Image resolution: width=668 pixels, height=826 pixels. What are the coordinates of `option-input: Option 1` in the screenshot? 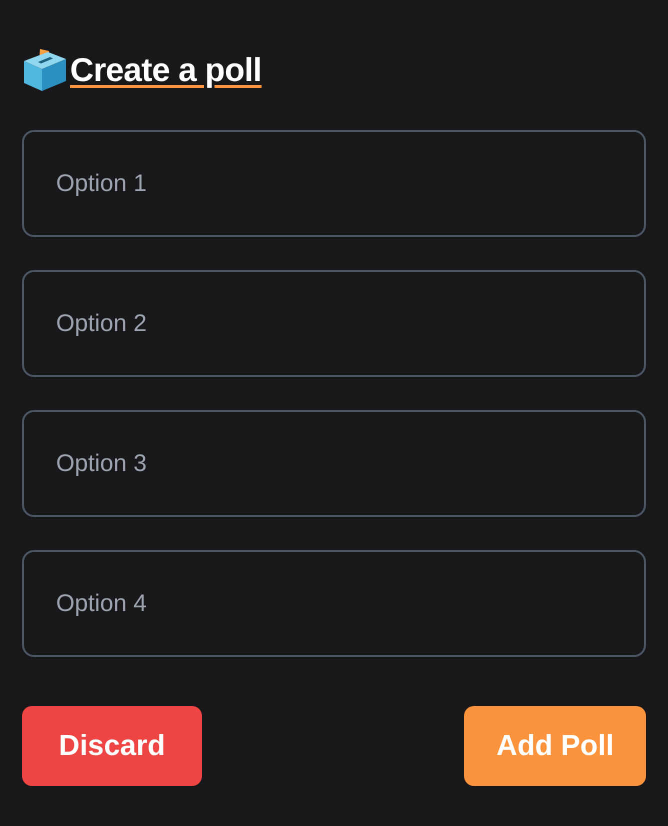 It's located at (334, 183).